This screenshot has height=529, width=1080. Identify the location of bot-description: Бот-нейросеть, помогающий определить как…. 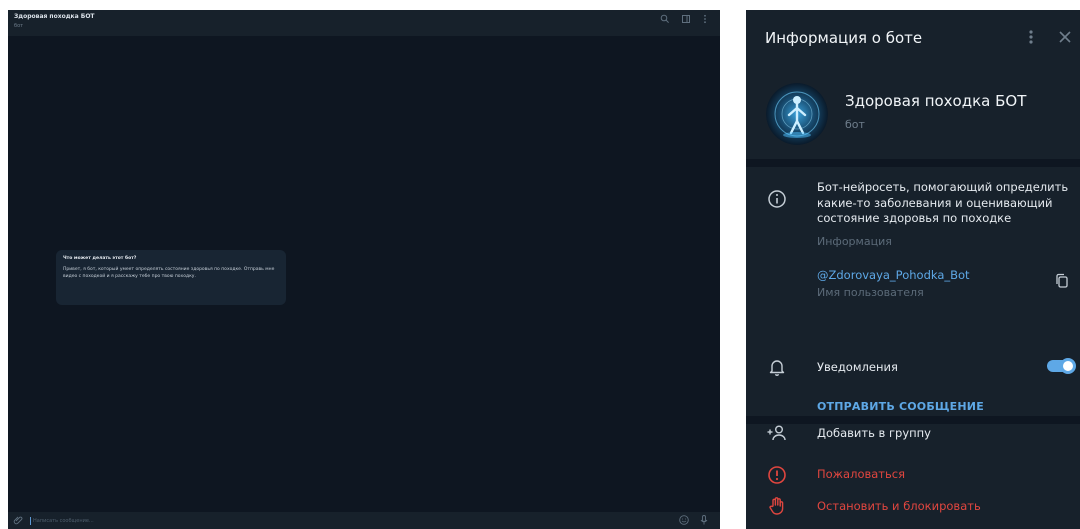
(943, 202).